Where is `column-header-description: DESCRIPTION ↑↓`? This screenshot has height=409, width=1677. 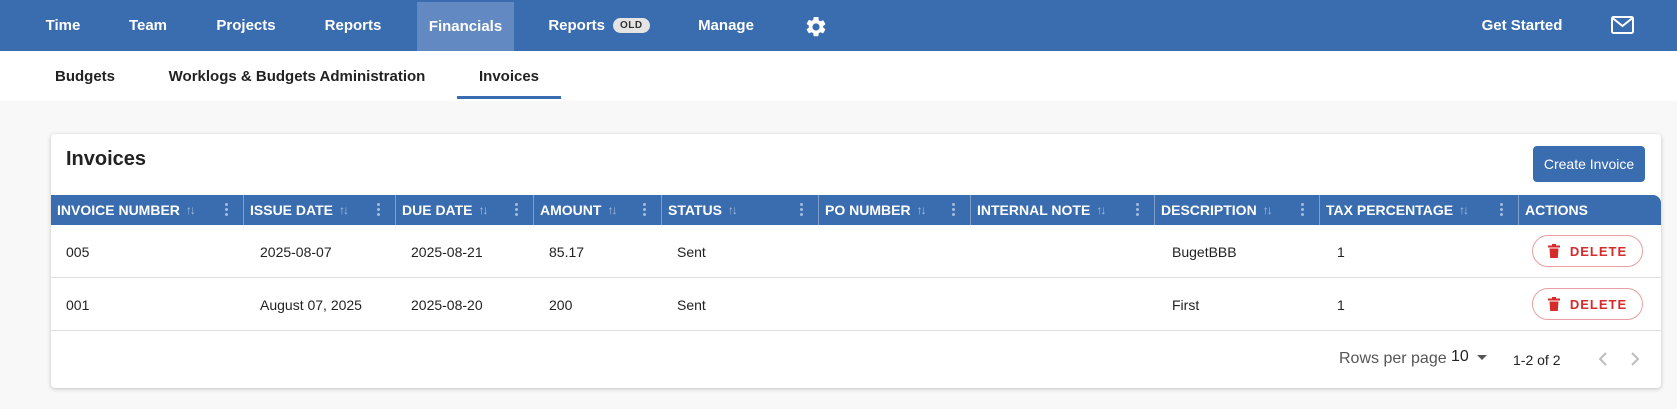 column-header-description: DESCRIPTION ↑↓ is located at coordinates (1237, 210).